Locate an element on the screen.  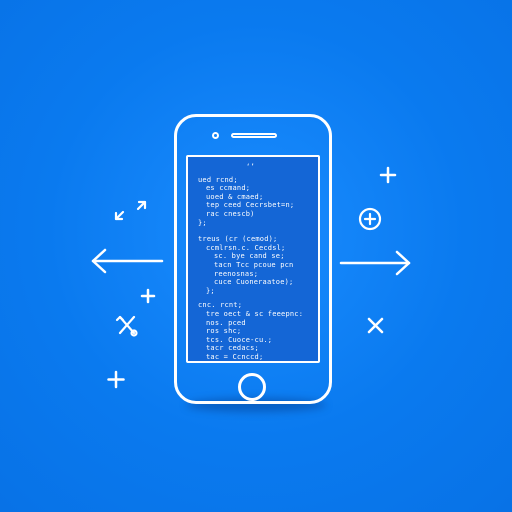
code-line: rac cnescb) is located at coordinates (230, 214).